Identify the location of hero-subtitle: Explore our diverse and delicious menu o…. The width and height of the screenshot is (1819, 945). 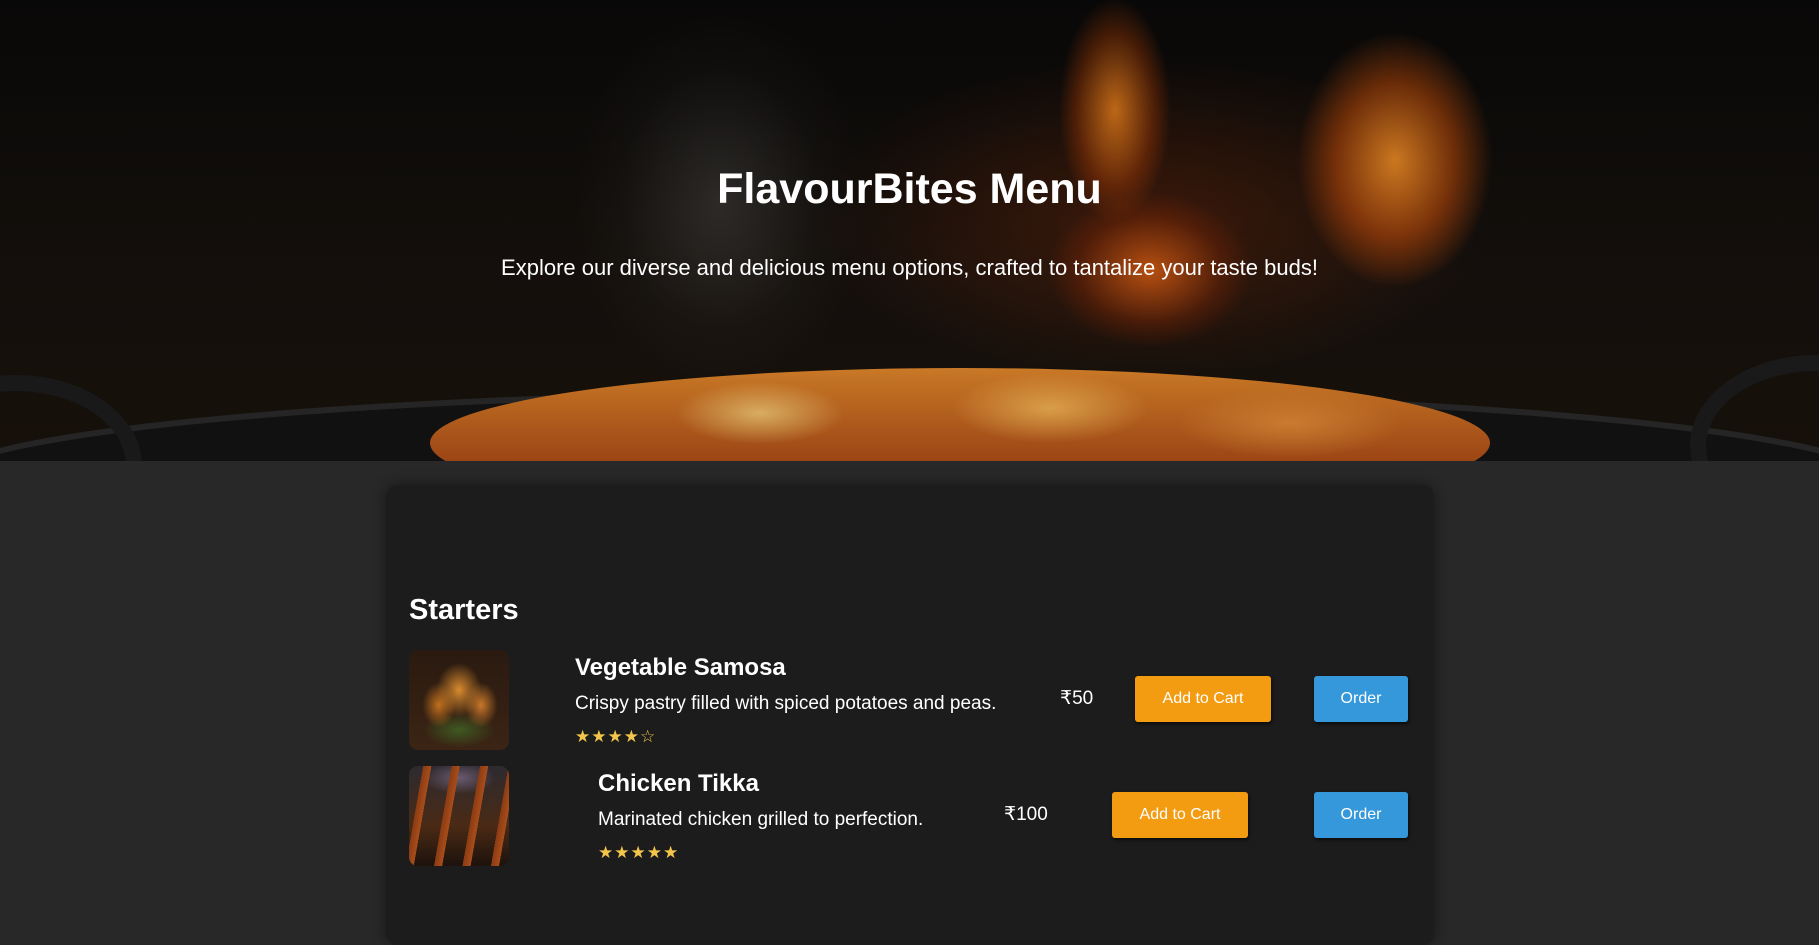
(909, 267).